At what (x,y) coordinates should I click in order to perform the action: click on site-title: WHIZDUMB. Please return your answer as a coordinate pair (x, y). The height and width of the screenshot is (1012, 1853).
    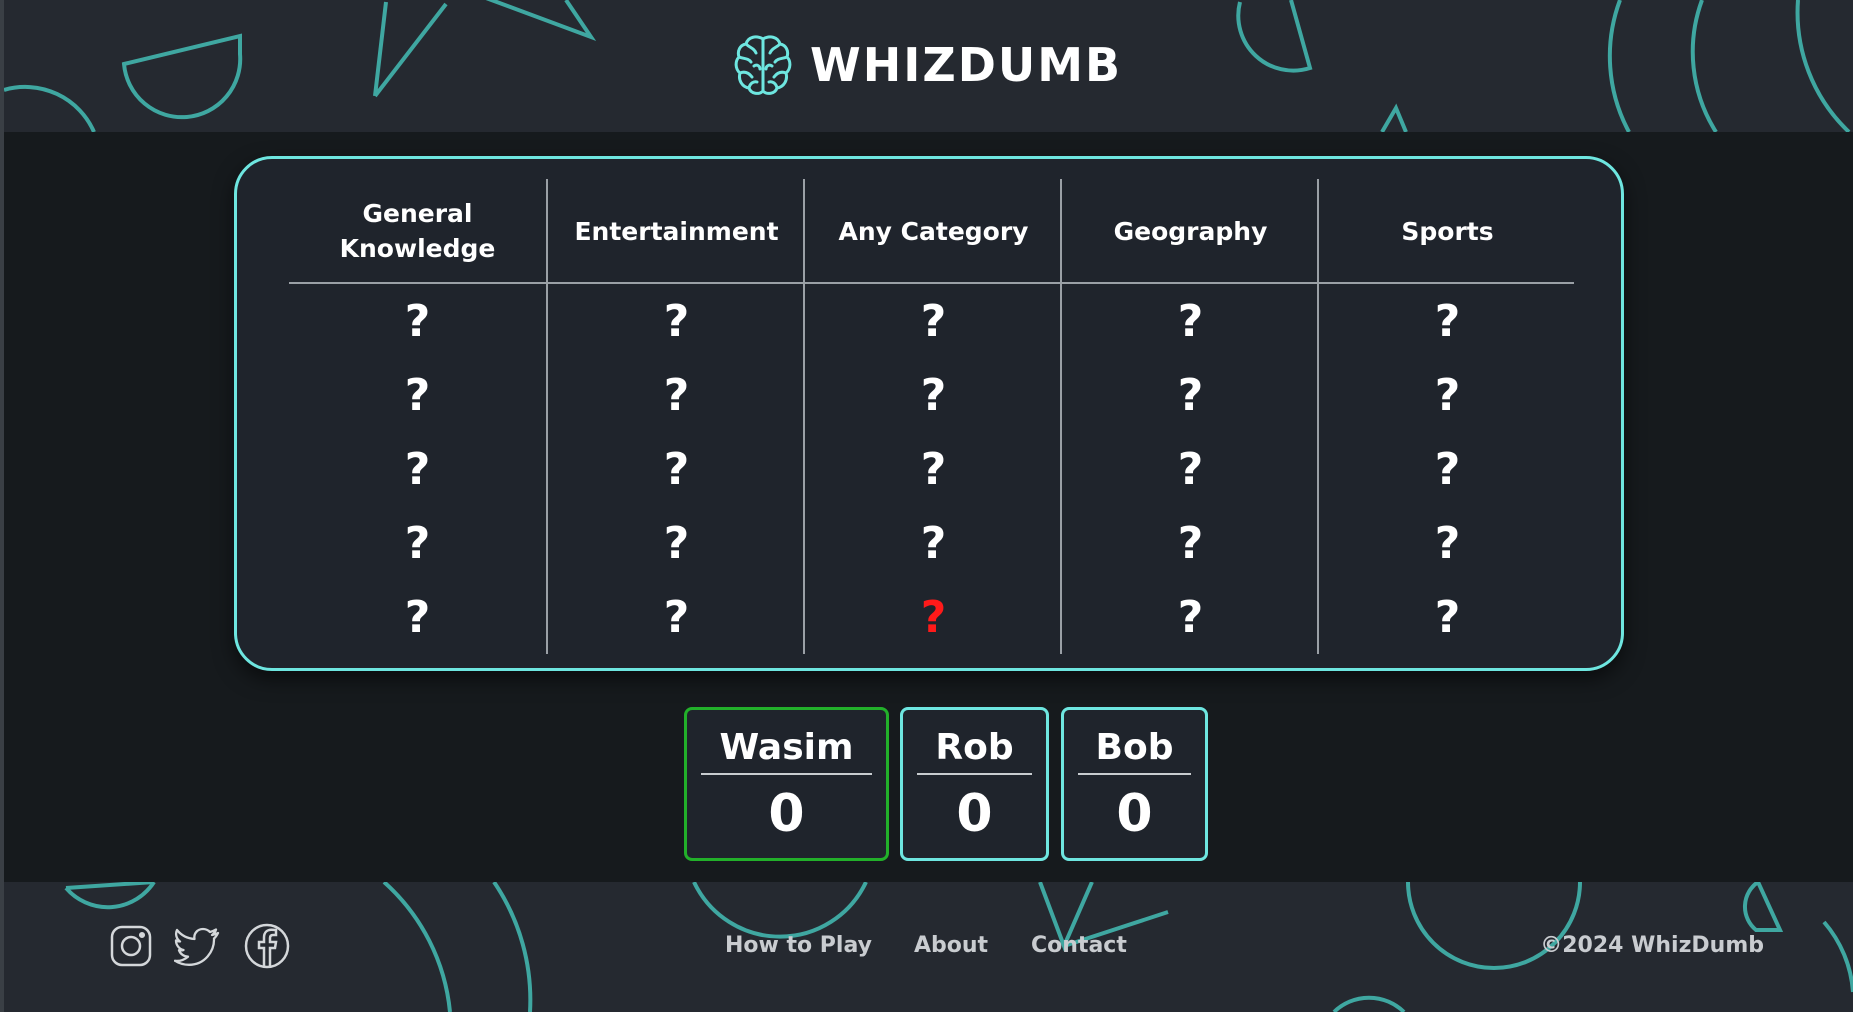
    Looking at the image, I should click on (966, 65).